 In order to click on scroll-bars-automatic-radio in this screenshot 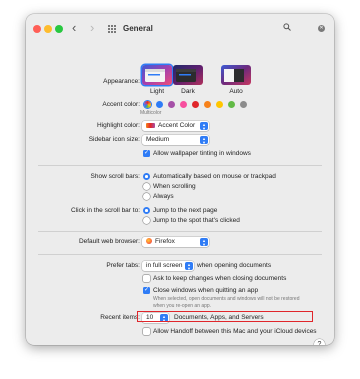, I will do `click(146, 176)`.